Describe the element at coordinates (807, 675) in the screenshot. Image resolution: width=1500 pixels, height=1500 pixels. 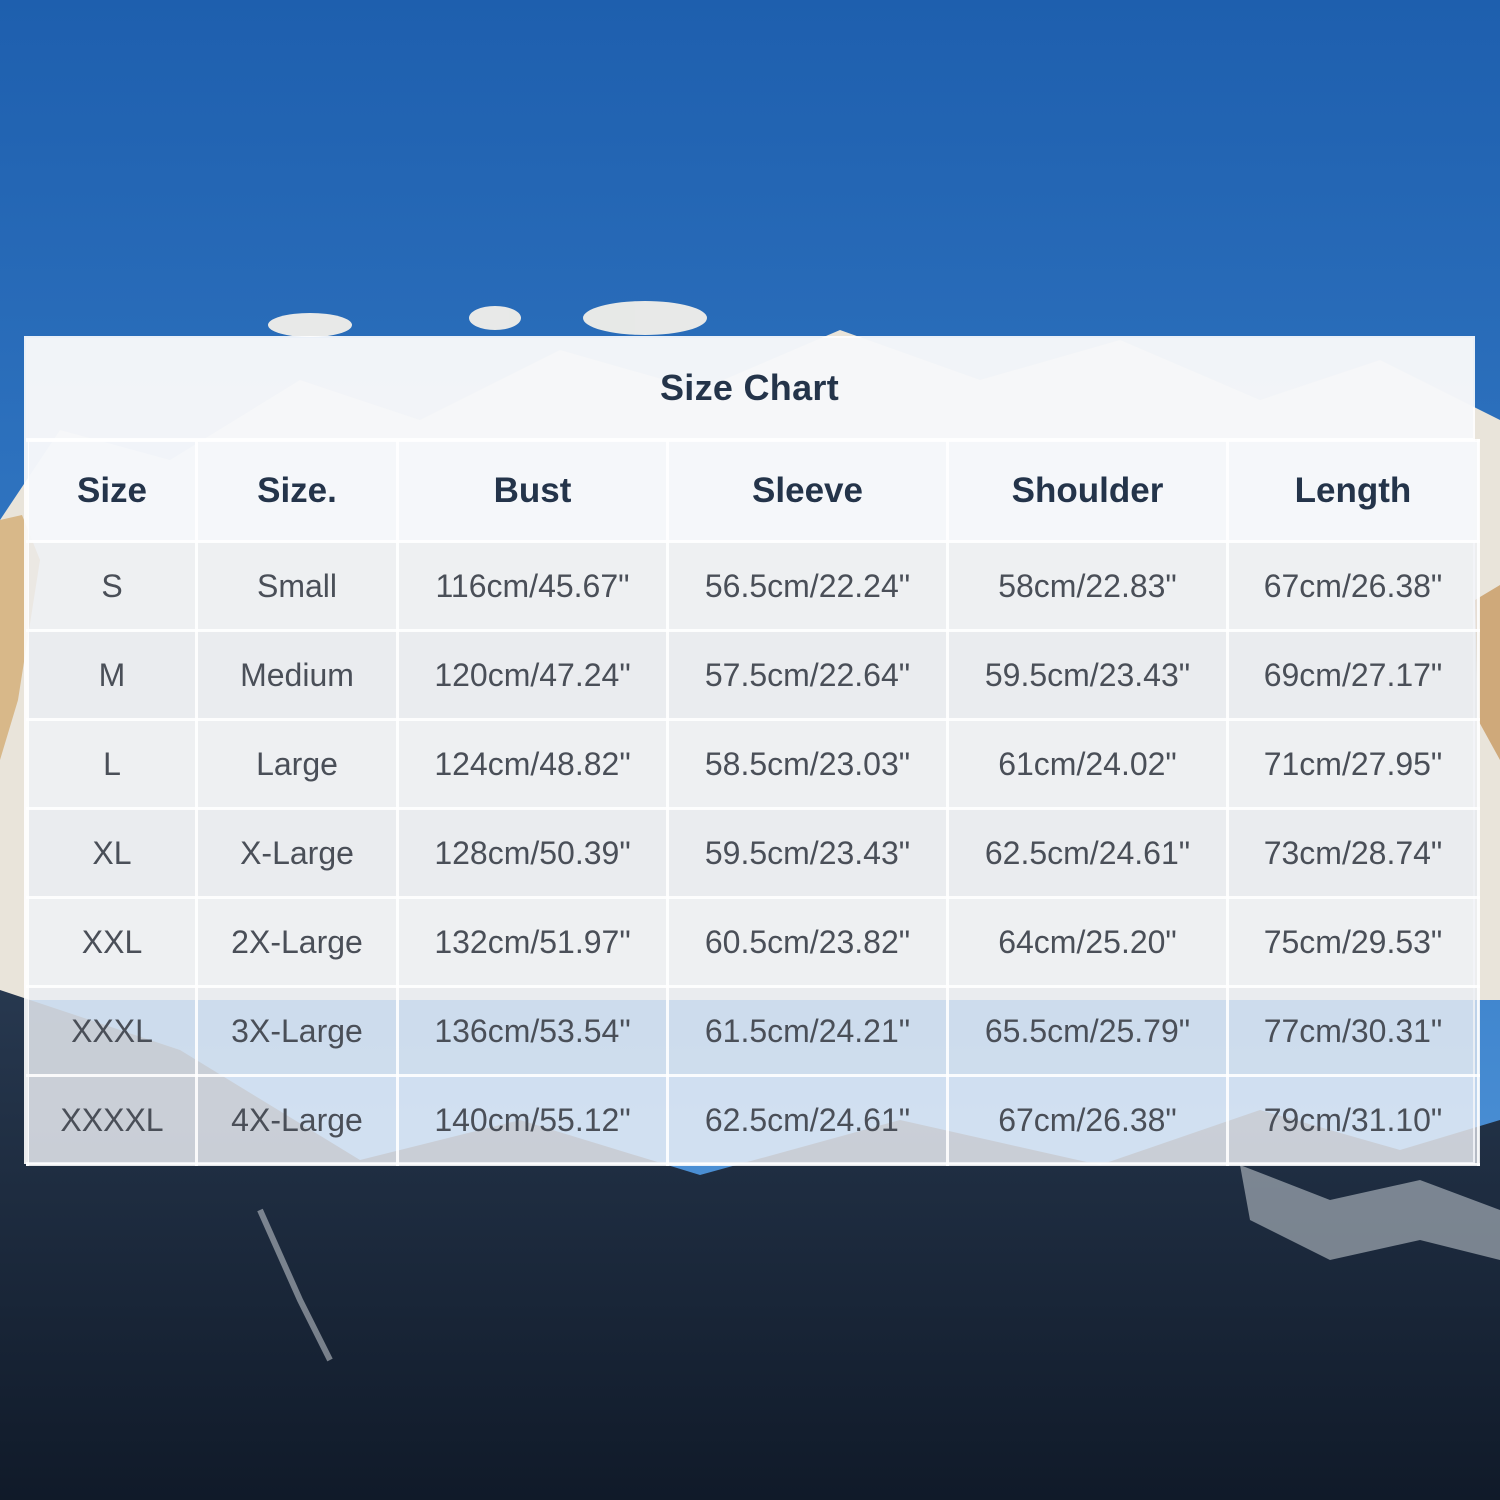
I see `table-cell: 57.5cm/22.64"` at that location.